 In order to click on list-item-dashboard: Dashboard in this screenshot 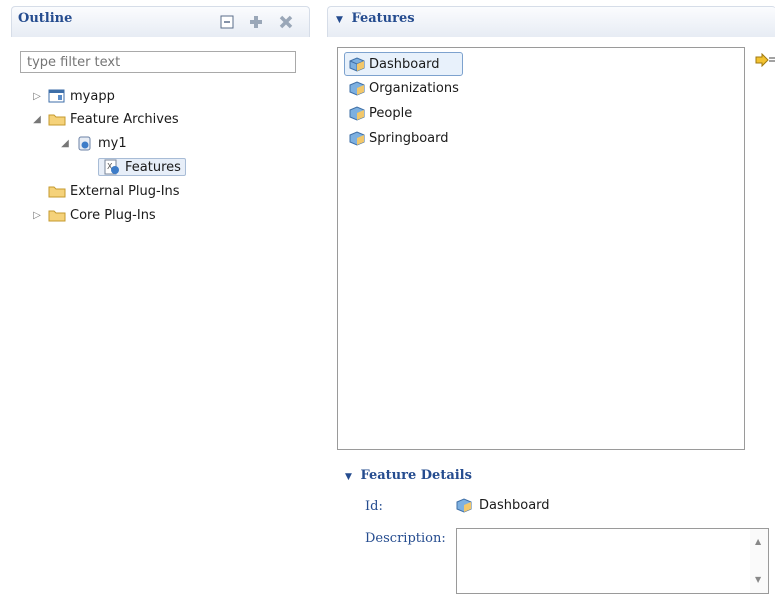, I will do `click(403, 64)`.